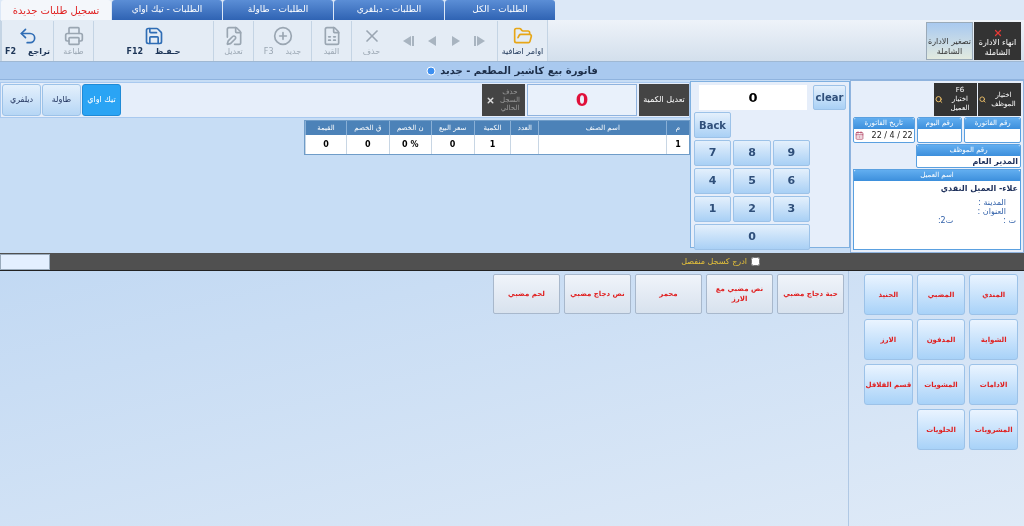  I want to click on calendar-icon, so click(859, 135).